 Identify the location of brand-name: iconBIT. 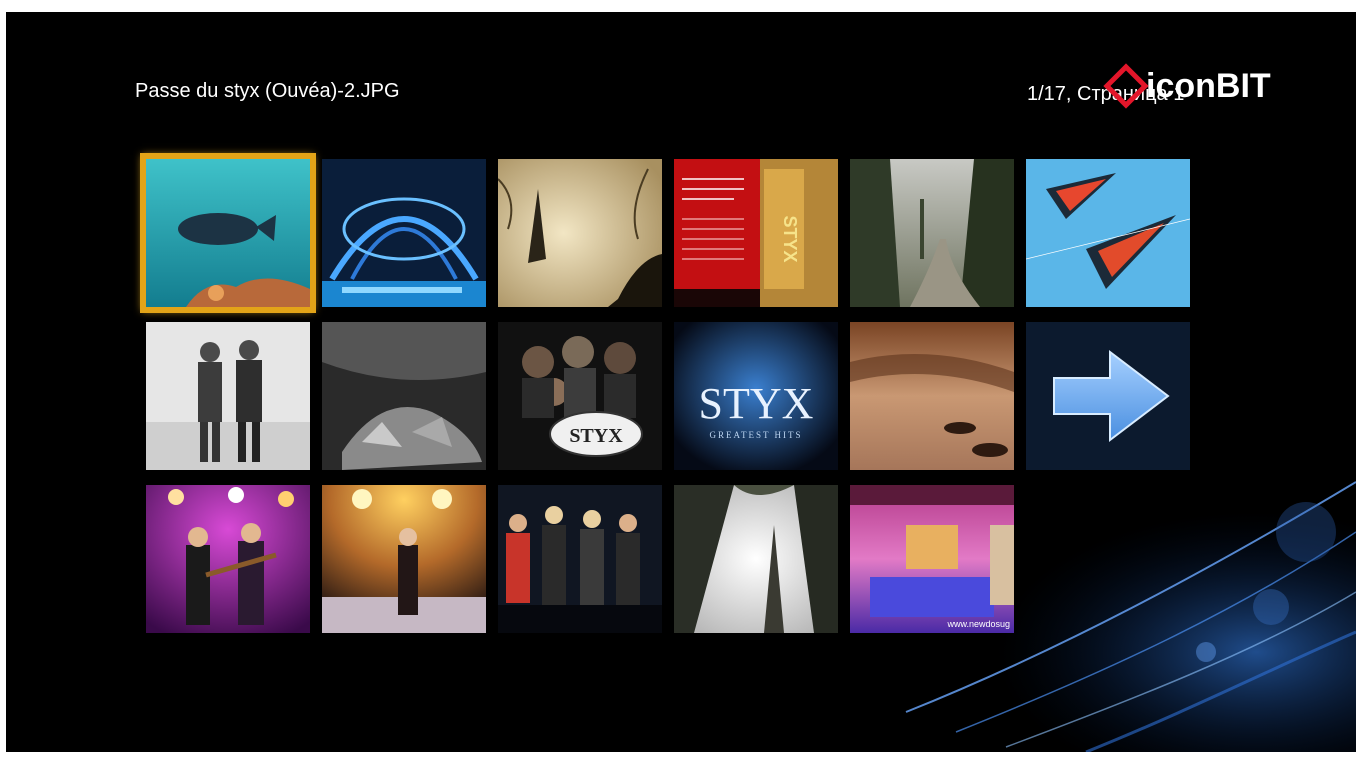
(1208, 85).